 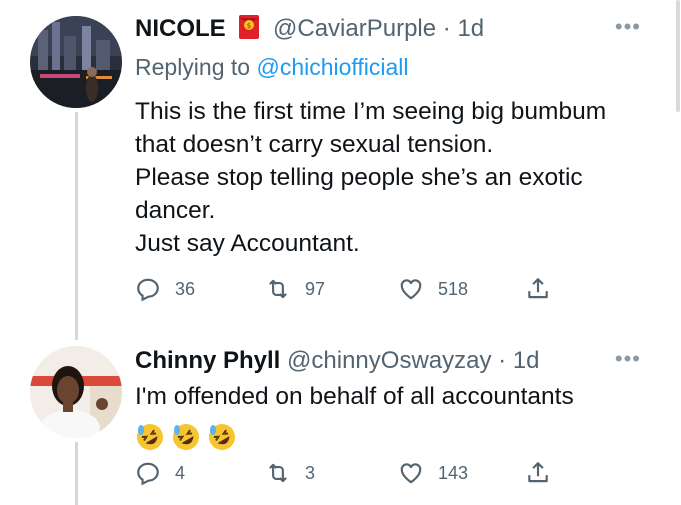 I want to click on reply-count: 4, so click(x=180, y=472).